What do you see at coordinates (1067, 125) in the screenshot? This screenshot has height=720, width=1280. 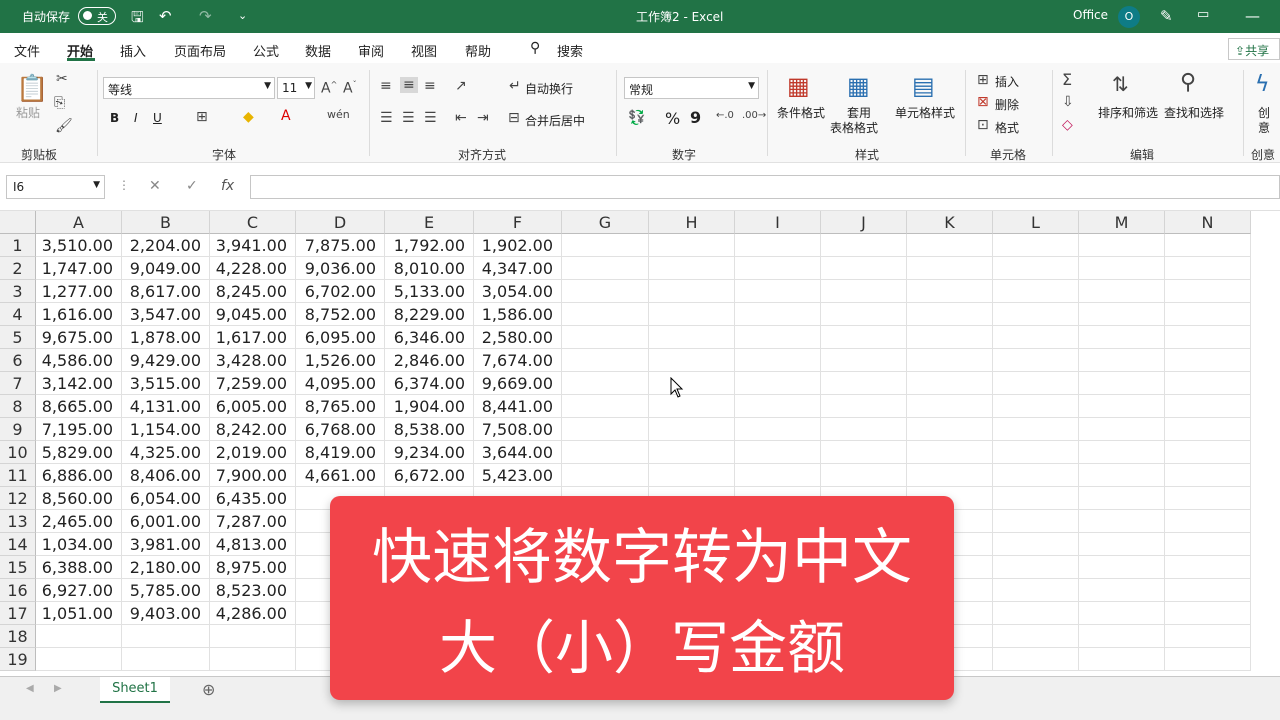 I see `clear-icon: ◇` at bounding box center [1067, 125].